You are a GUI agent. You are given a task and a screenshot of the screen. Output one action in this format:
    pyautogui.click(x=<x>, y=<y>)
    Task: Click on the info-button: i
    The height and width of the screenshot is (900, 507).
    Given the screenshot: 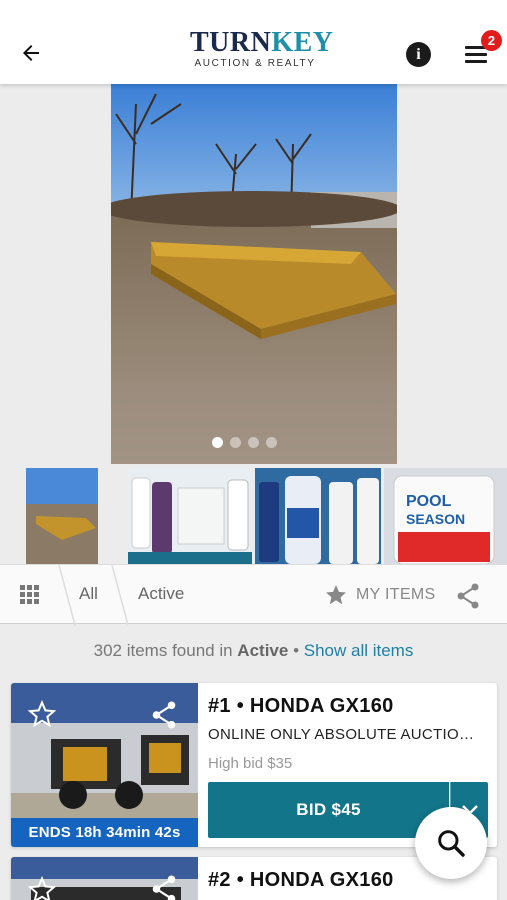 What is the action you would take?
    pyautogui.click(x=418, y=54)
    